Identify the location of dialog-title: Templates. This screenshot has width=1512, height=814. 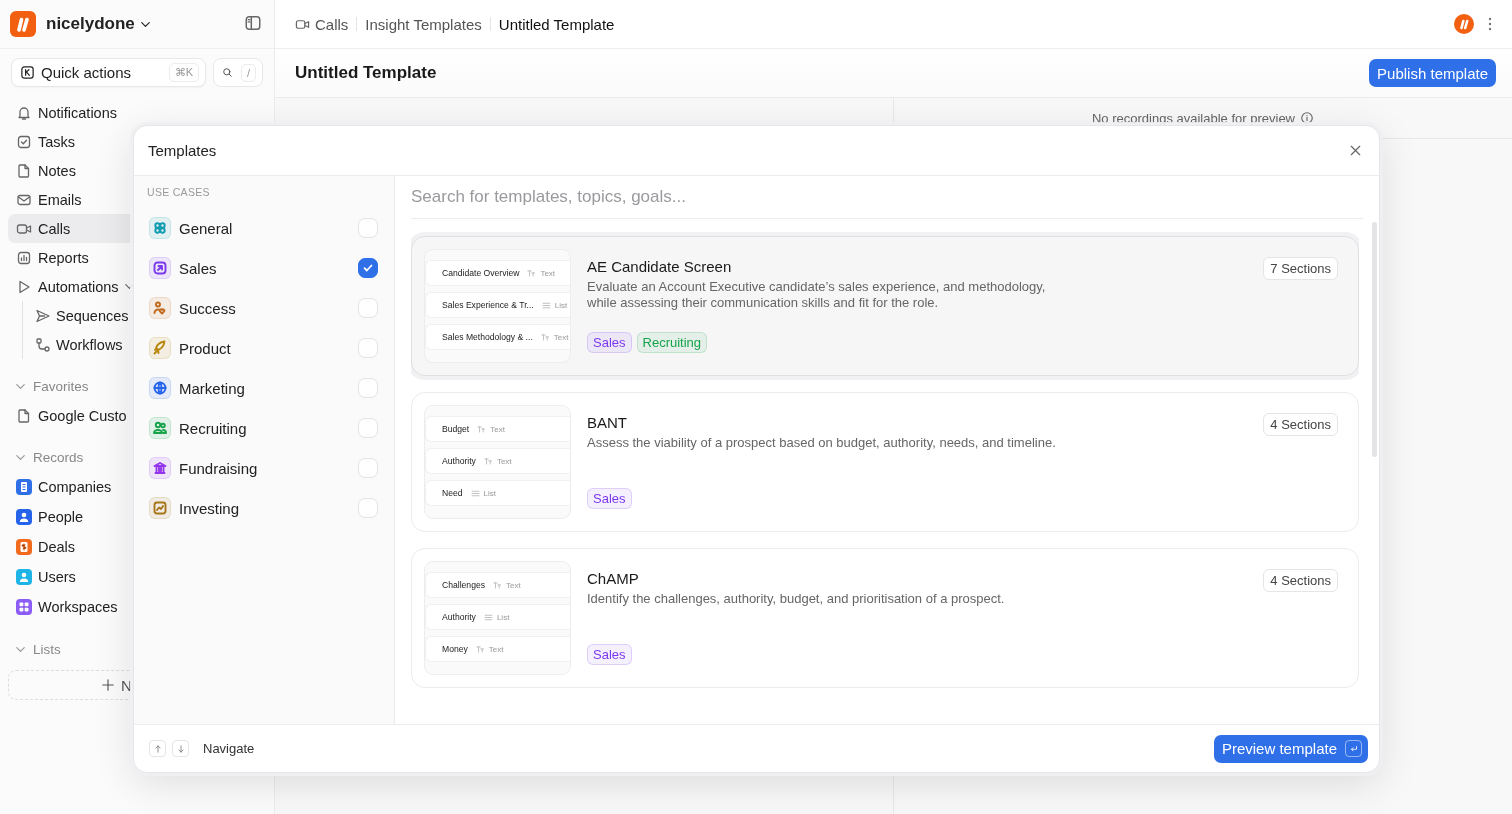
(182, 150).